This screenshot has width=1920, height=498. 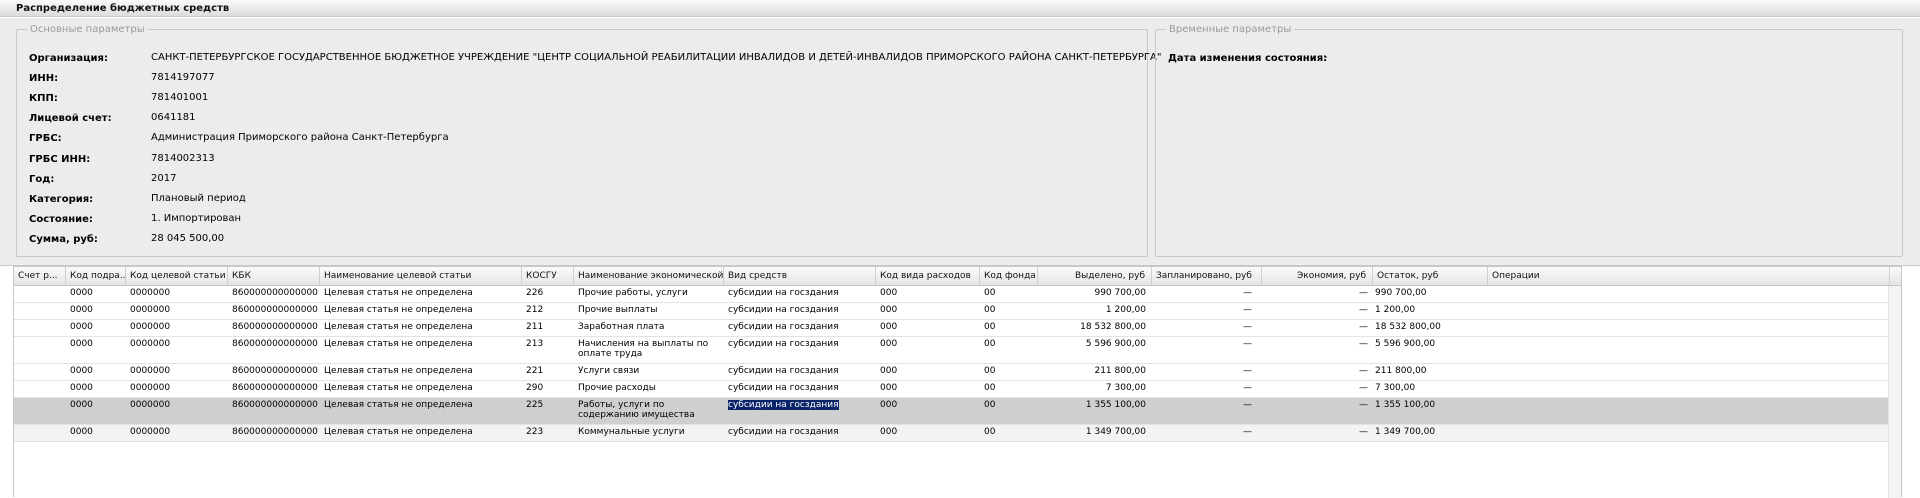 What do you see at coordinates (421, 276) in the screenshot?
I see `column-header-4: Наименование целевой статьи` at bounding box center [421, 276].